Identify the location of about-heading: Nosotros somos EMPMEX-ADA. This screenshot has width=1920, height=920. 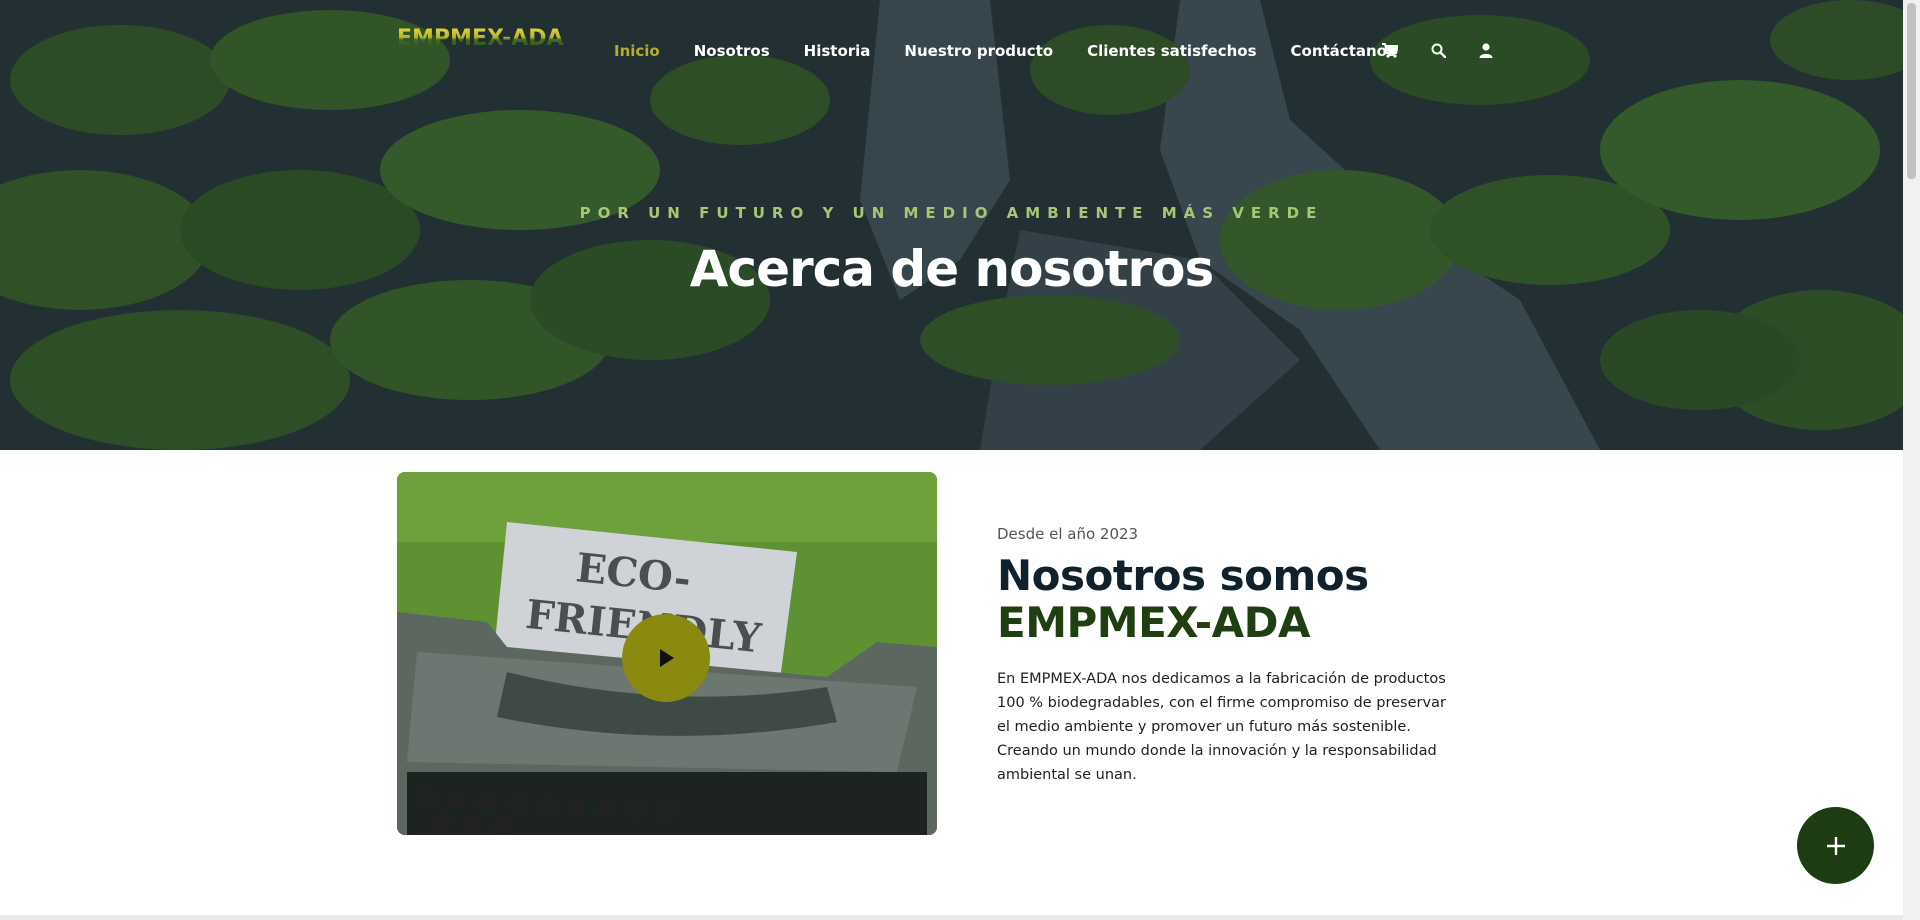
(1237, 599).